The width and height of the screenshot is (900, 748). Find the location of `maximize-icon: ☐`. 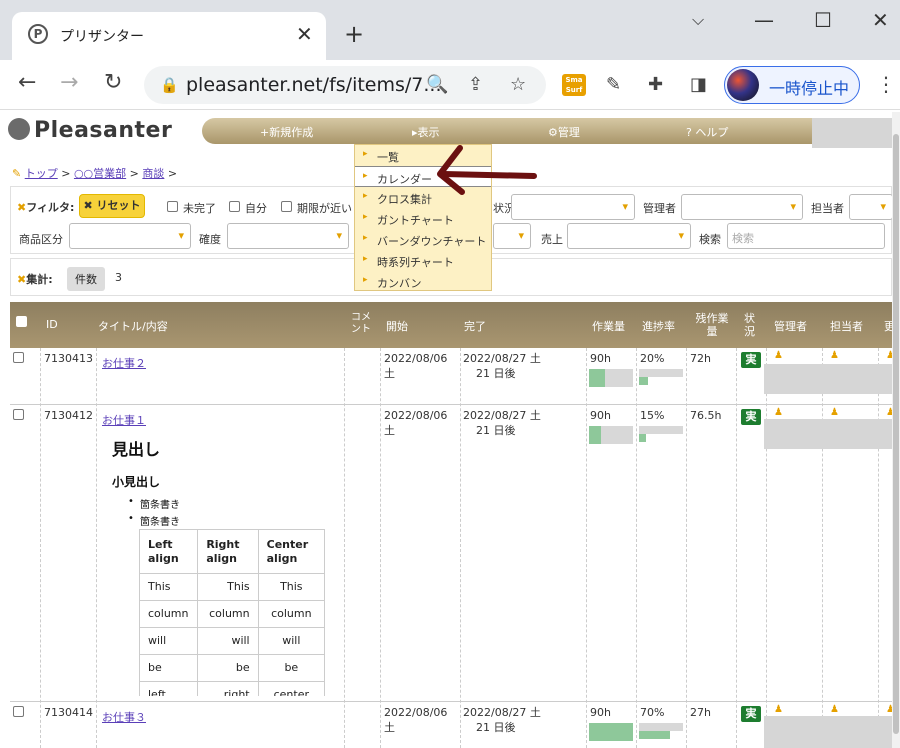

maximize-icon: ☐ is located at coordinates (823, 20).